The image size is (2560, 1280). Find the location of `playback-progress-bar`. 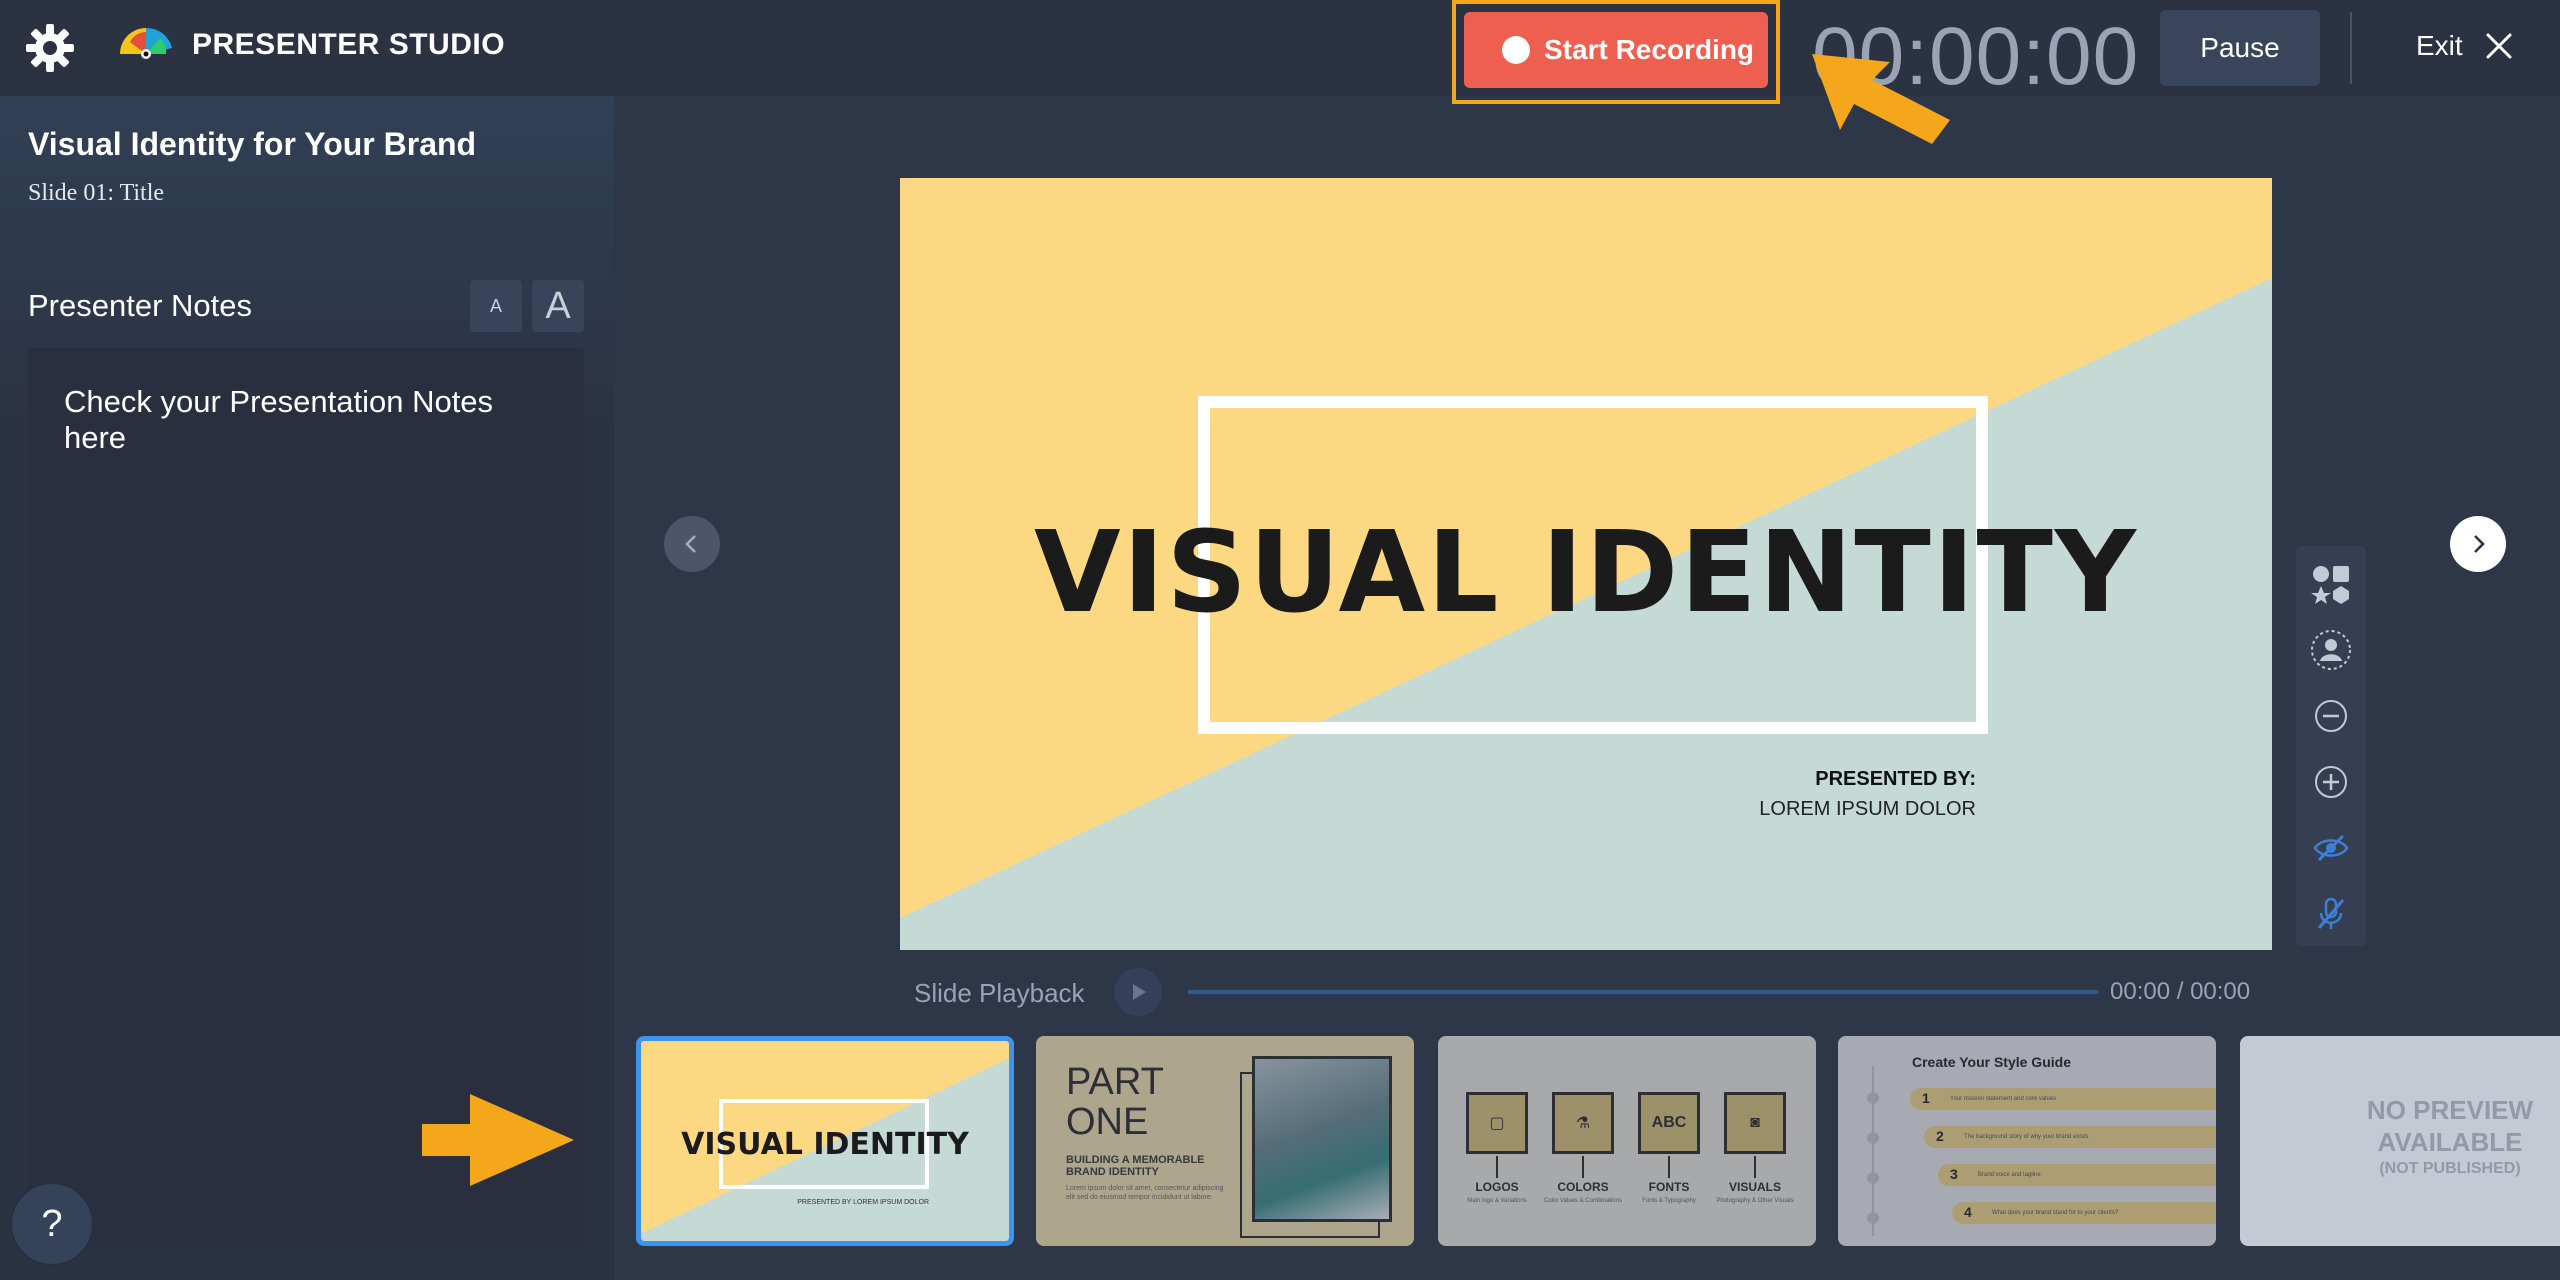

playback-progress-bar is located at coordinates (1643, 992).